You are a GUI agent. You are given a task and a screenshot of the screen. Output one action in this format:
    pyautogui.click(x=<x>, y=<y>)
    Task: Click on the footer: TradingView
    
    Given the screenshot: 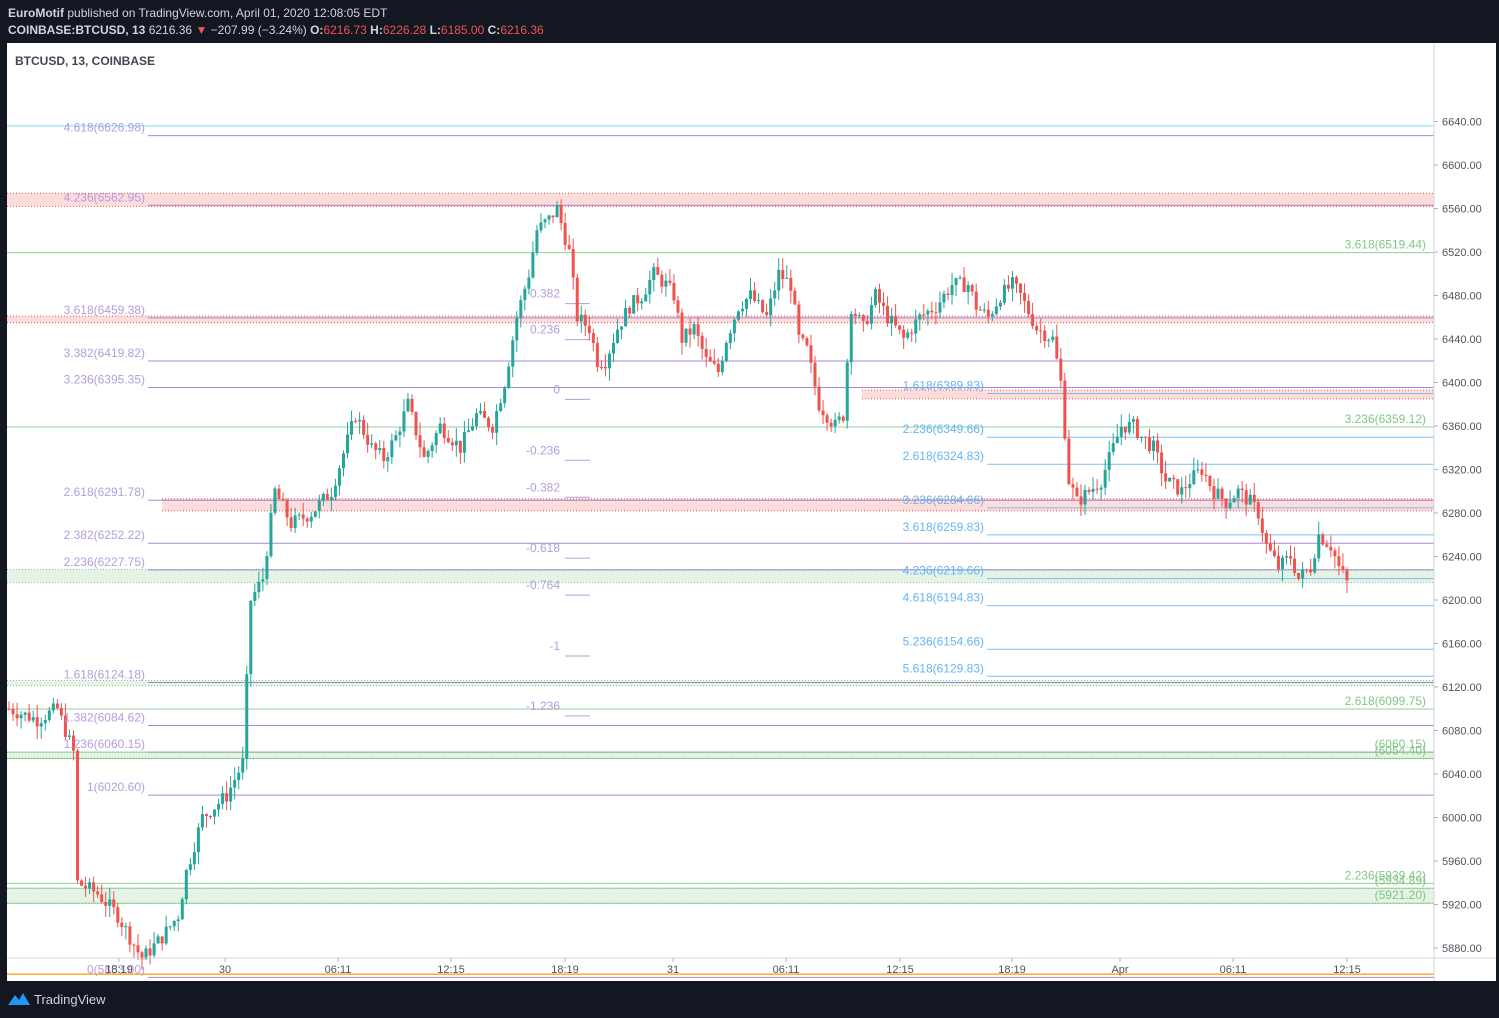 What is the action you would take?
    pyautogui.click(x=749, y=1000)
    